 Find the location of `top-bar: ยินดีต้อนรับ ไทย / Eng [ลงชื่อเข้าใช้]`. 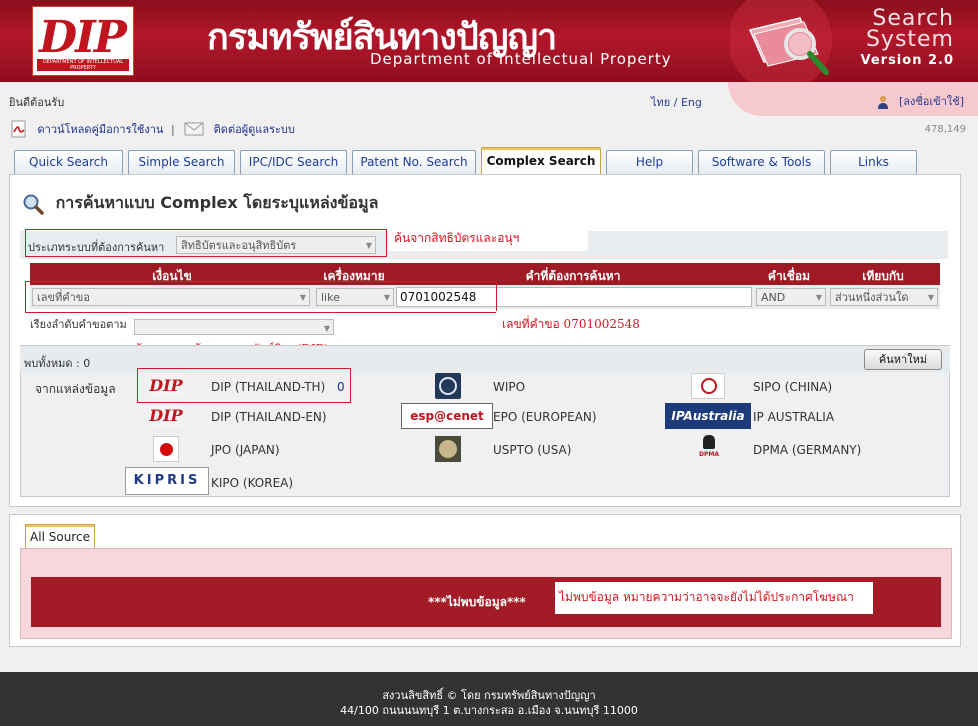

top-bar: ยินดีต้อนรับ ไทย / Eng [ลงชื่อเข้าใช้] is located at coordinates (489, 99).